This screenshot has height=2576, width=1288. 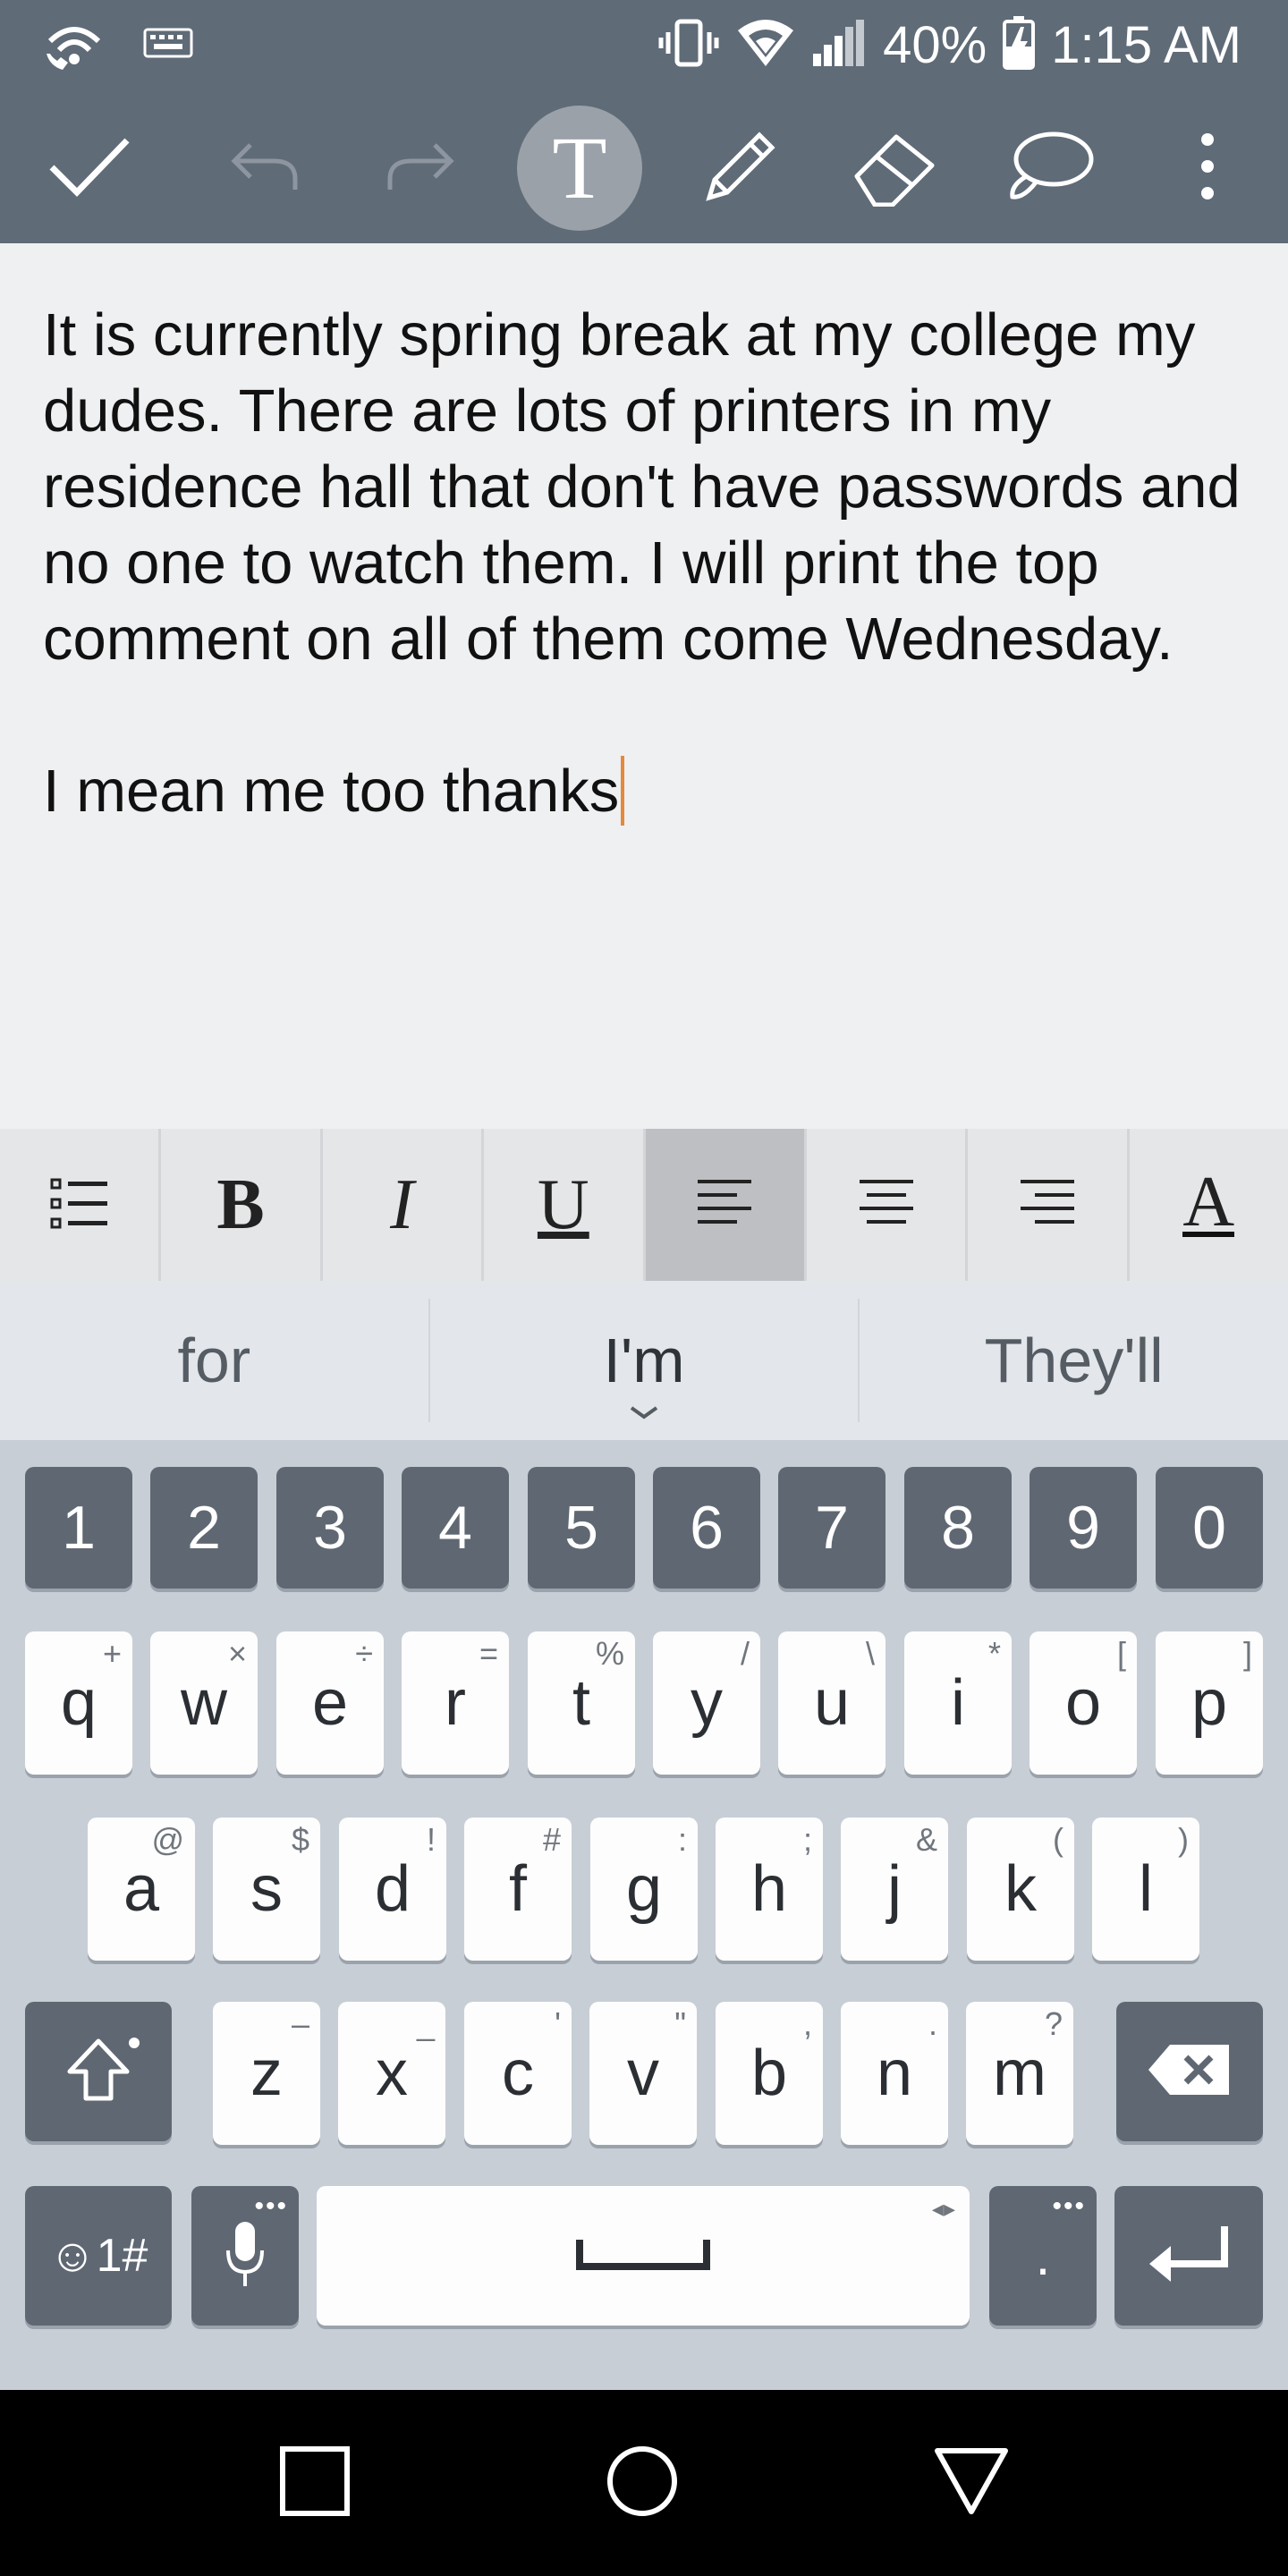 What do you see at coordinates (264, 168) in the screenshot?
I see `undo-button` at bounding box center [264, 168].